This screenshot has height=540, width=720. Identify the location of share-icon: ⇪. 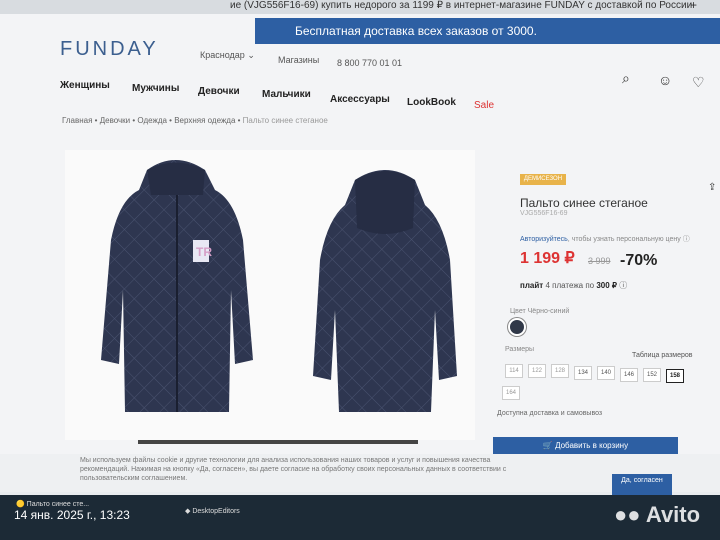
(712, 187).